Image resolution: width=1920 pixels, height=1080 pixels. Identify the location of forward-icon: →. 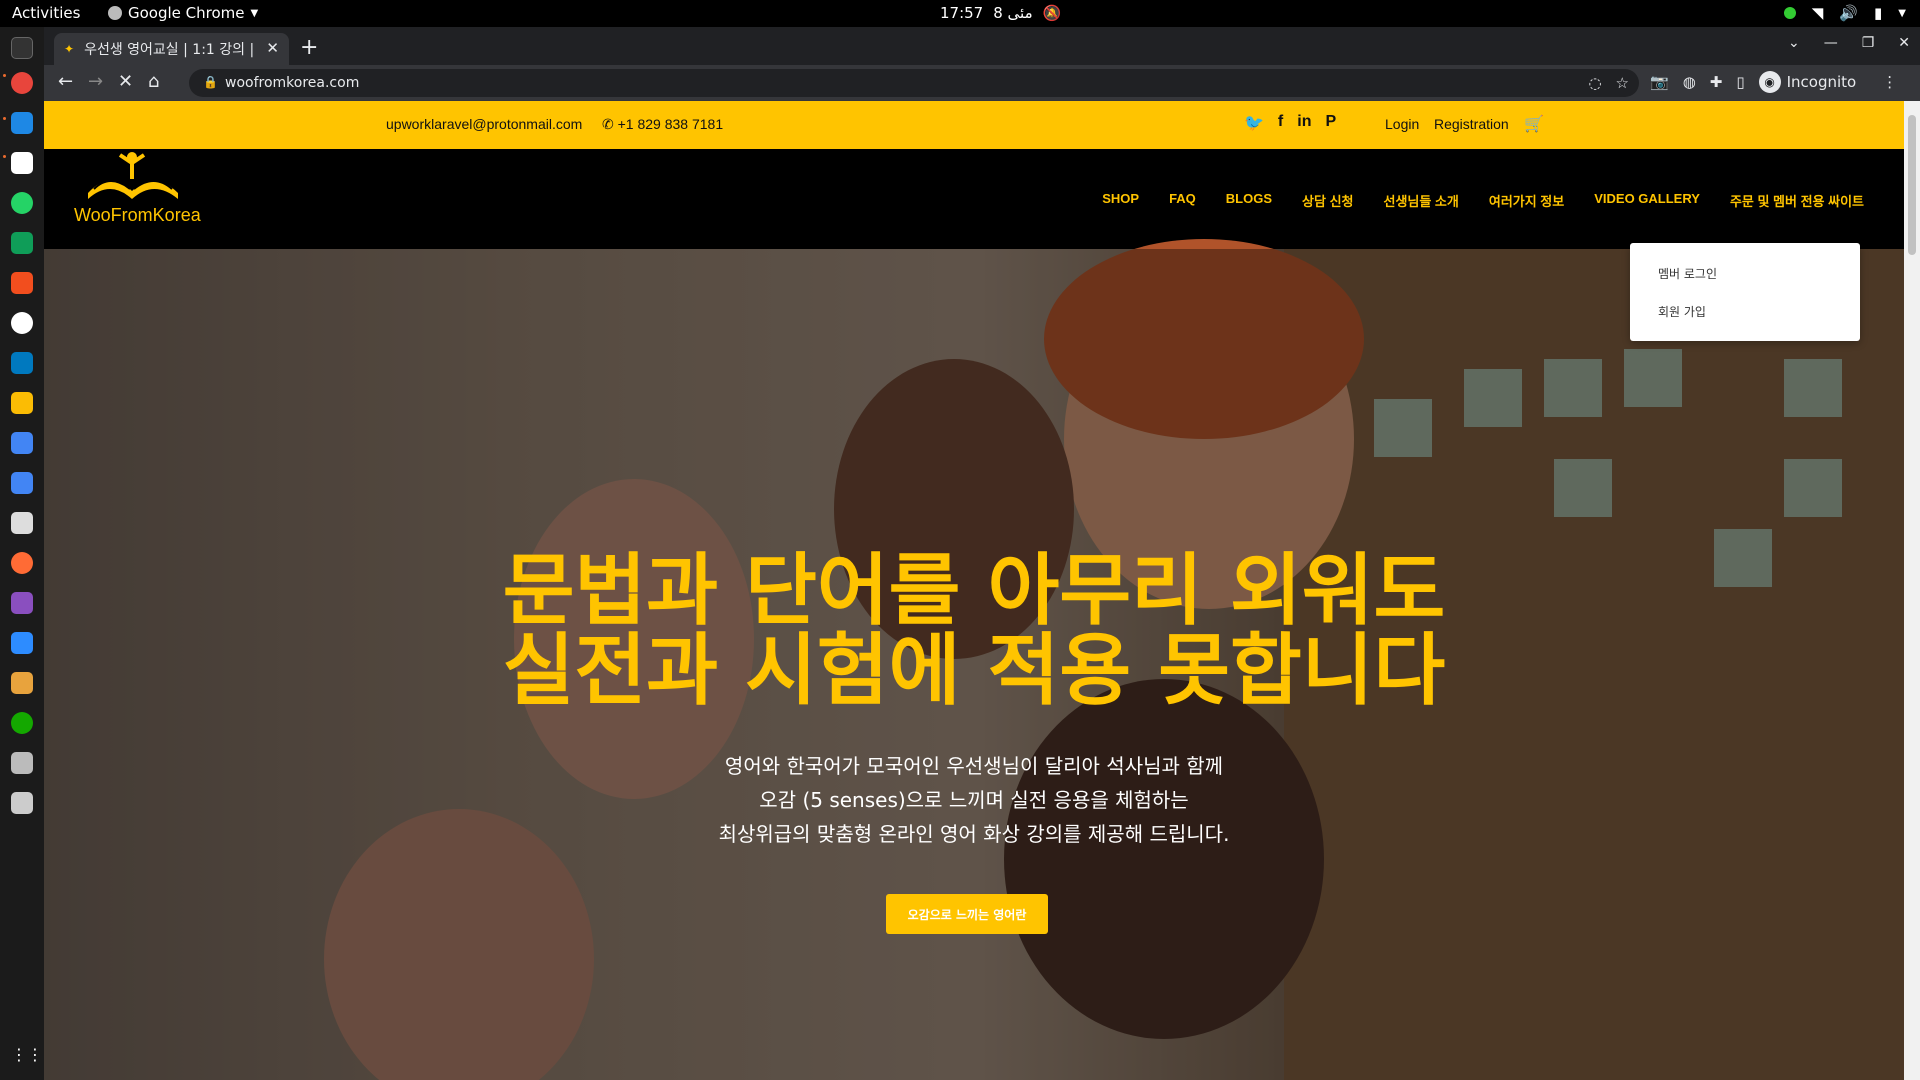
(95, 81).